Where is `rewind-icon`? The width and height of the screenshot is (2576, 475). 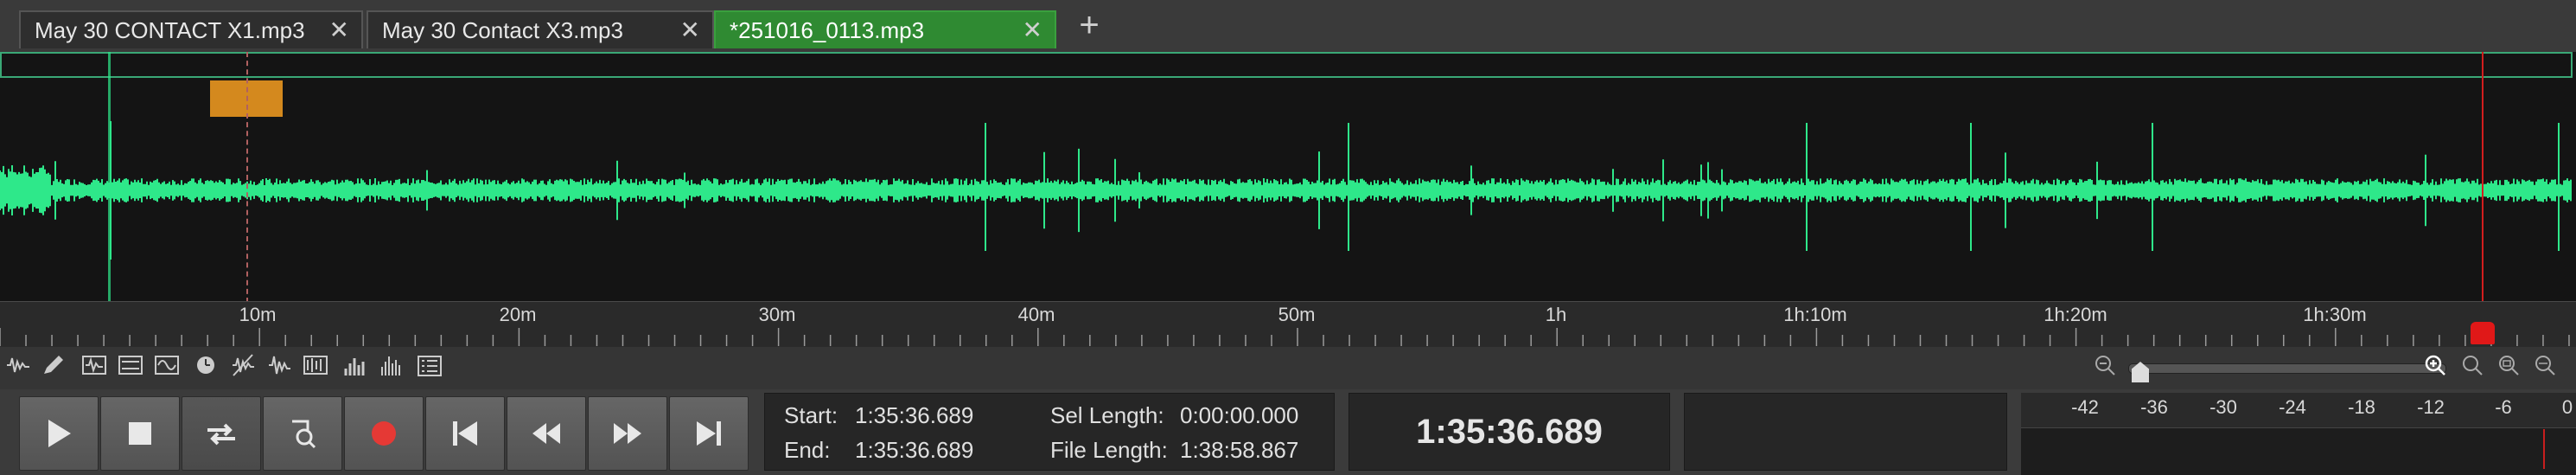 rewind-icon is located at coordinates (546, 433).